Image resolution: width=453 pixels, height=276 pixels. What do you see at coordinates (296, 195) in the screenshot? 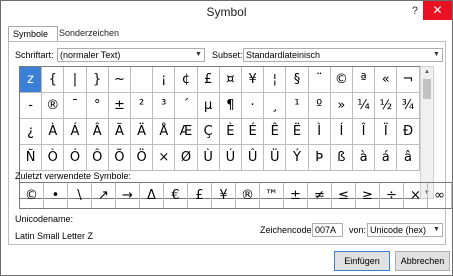
I see `recent-symbol-cell: ±` at bounding box center [296, 195].